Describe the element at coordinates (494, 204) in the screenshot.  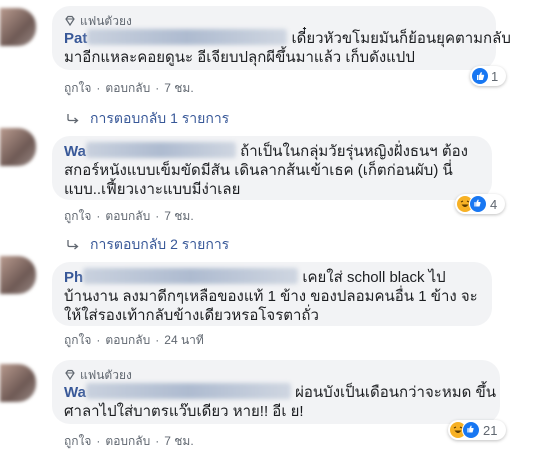
I see `reaction-count: 4` at that location.